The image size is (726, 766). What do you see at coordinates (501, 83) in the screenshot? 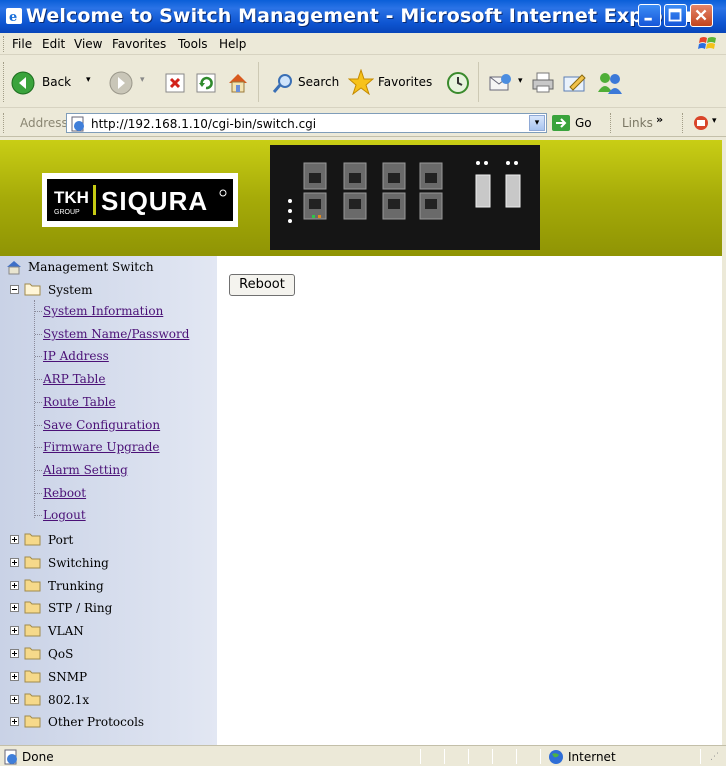
I see `mail-icon` at bounding box center [501, 83].